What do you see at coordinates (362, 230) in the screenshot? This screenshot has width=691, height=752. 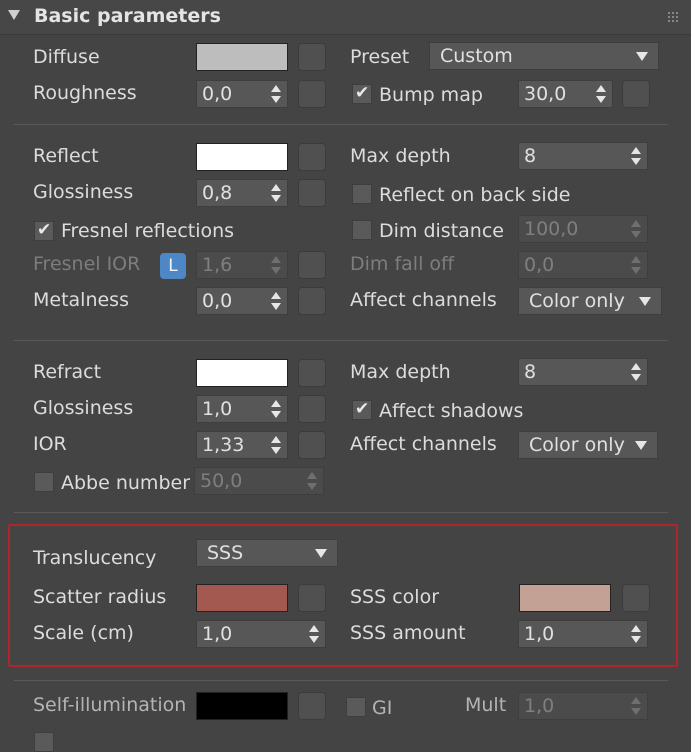 I see `dim-distance-checkbox` at bounding box center [362, 230].